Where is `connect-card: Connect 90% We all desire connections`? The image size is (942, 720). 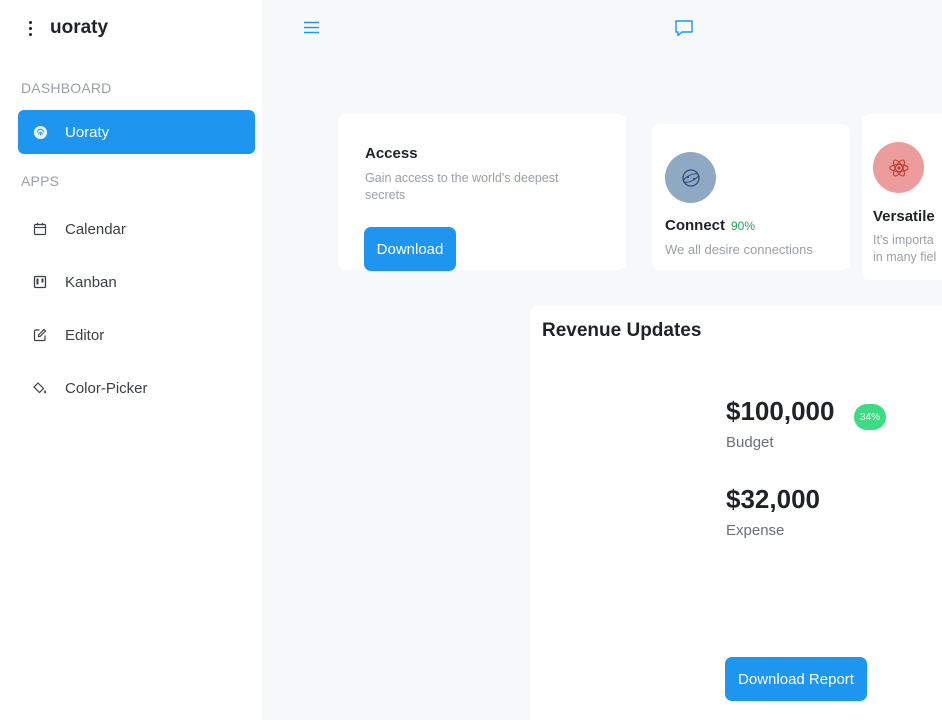 connect-card: Connect 90% We all desire connections is located at coordinates (751, 197).